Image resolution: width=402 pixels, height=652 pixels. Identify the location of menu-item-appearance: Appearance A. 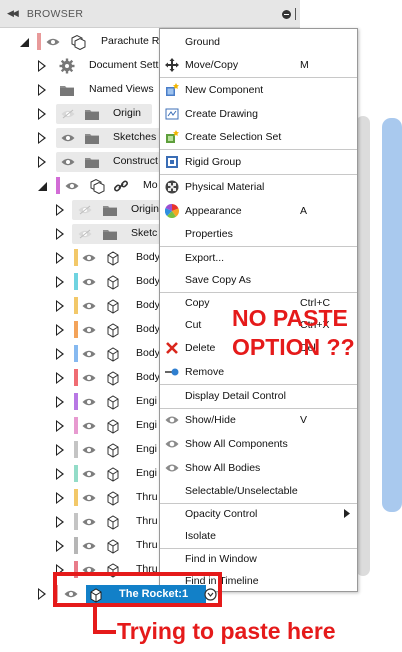
(258, 211).